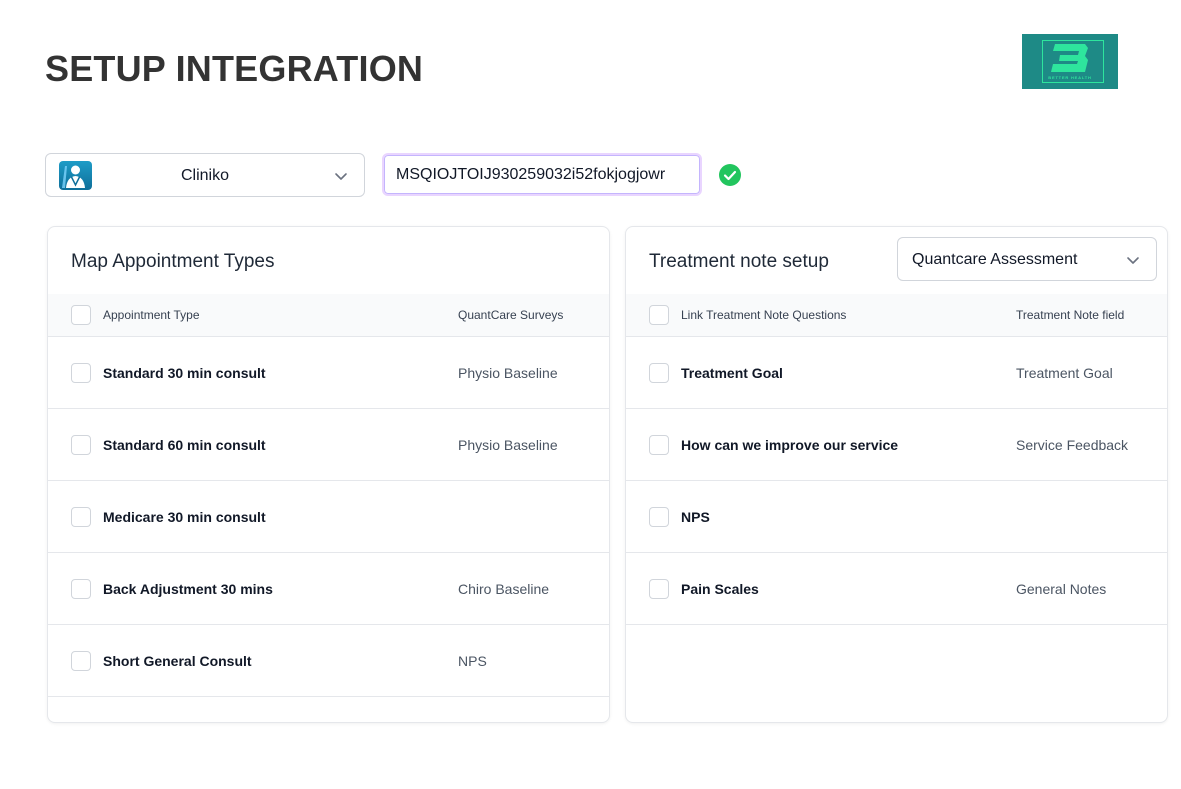 Image resolution: width=1181 pixels, height=789 pixels. I want to click on appointment-type: Short General Consult, so click(177, 661).